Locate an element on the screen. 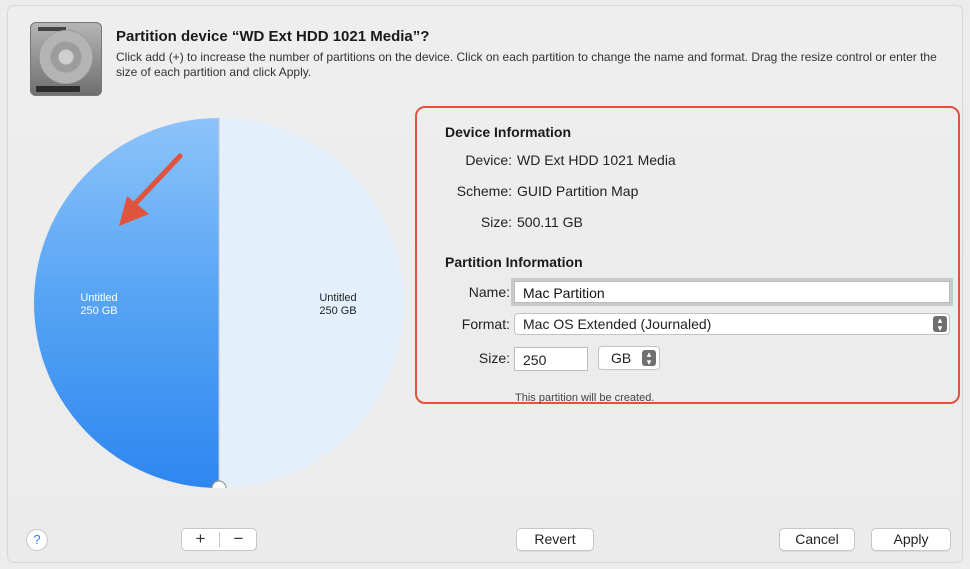 The height and width of the screenshot is (569, 970). add-remove-partition-control: + − is located at coordinates (219, 539).